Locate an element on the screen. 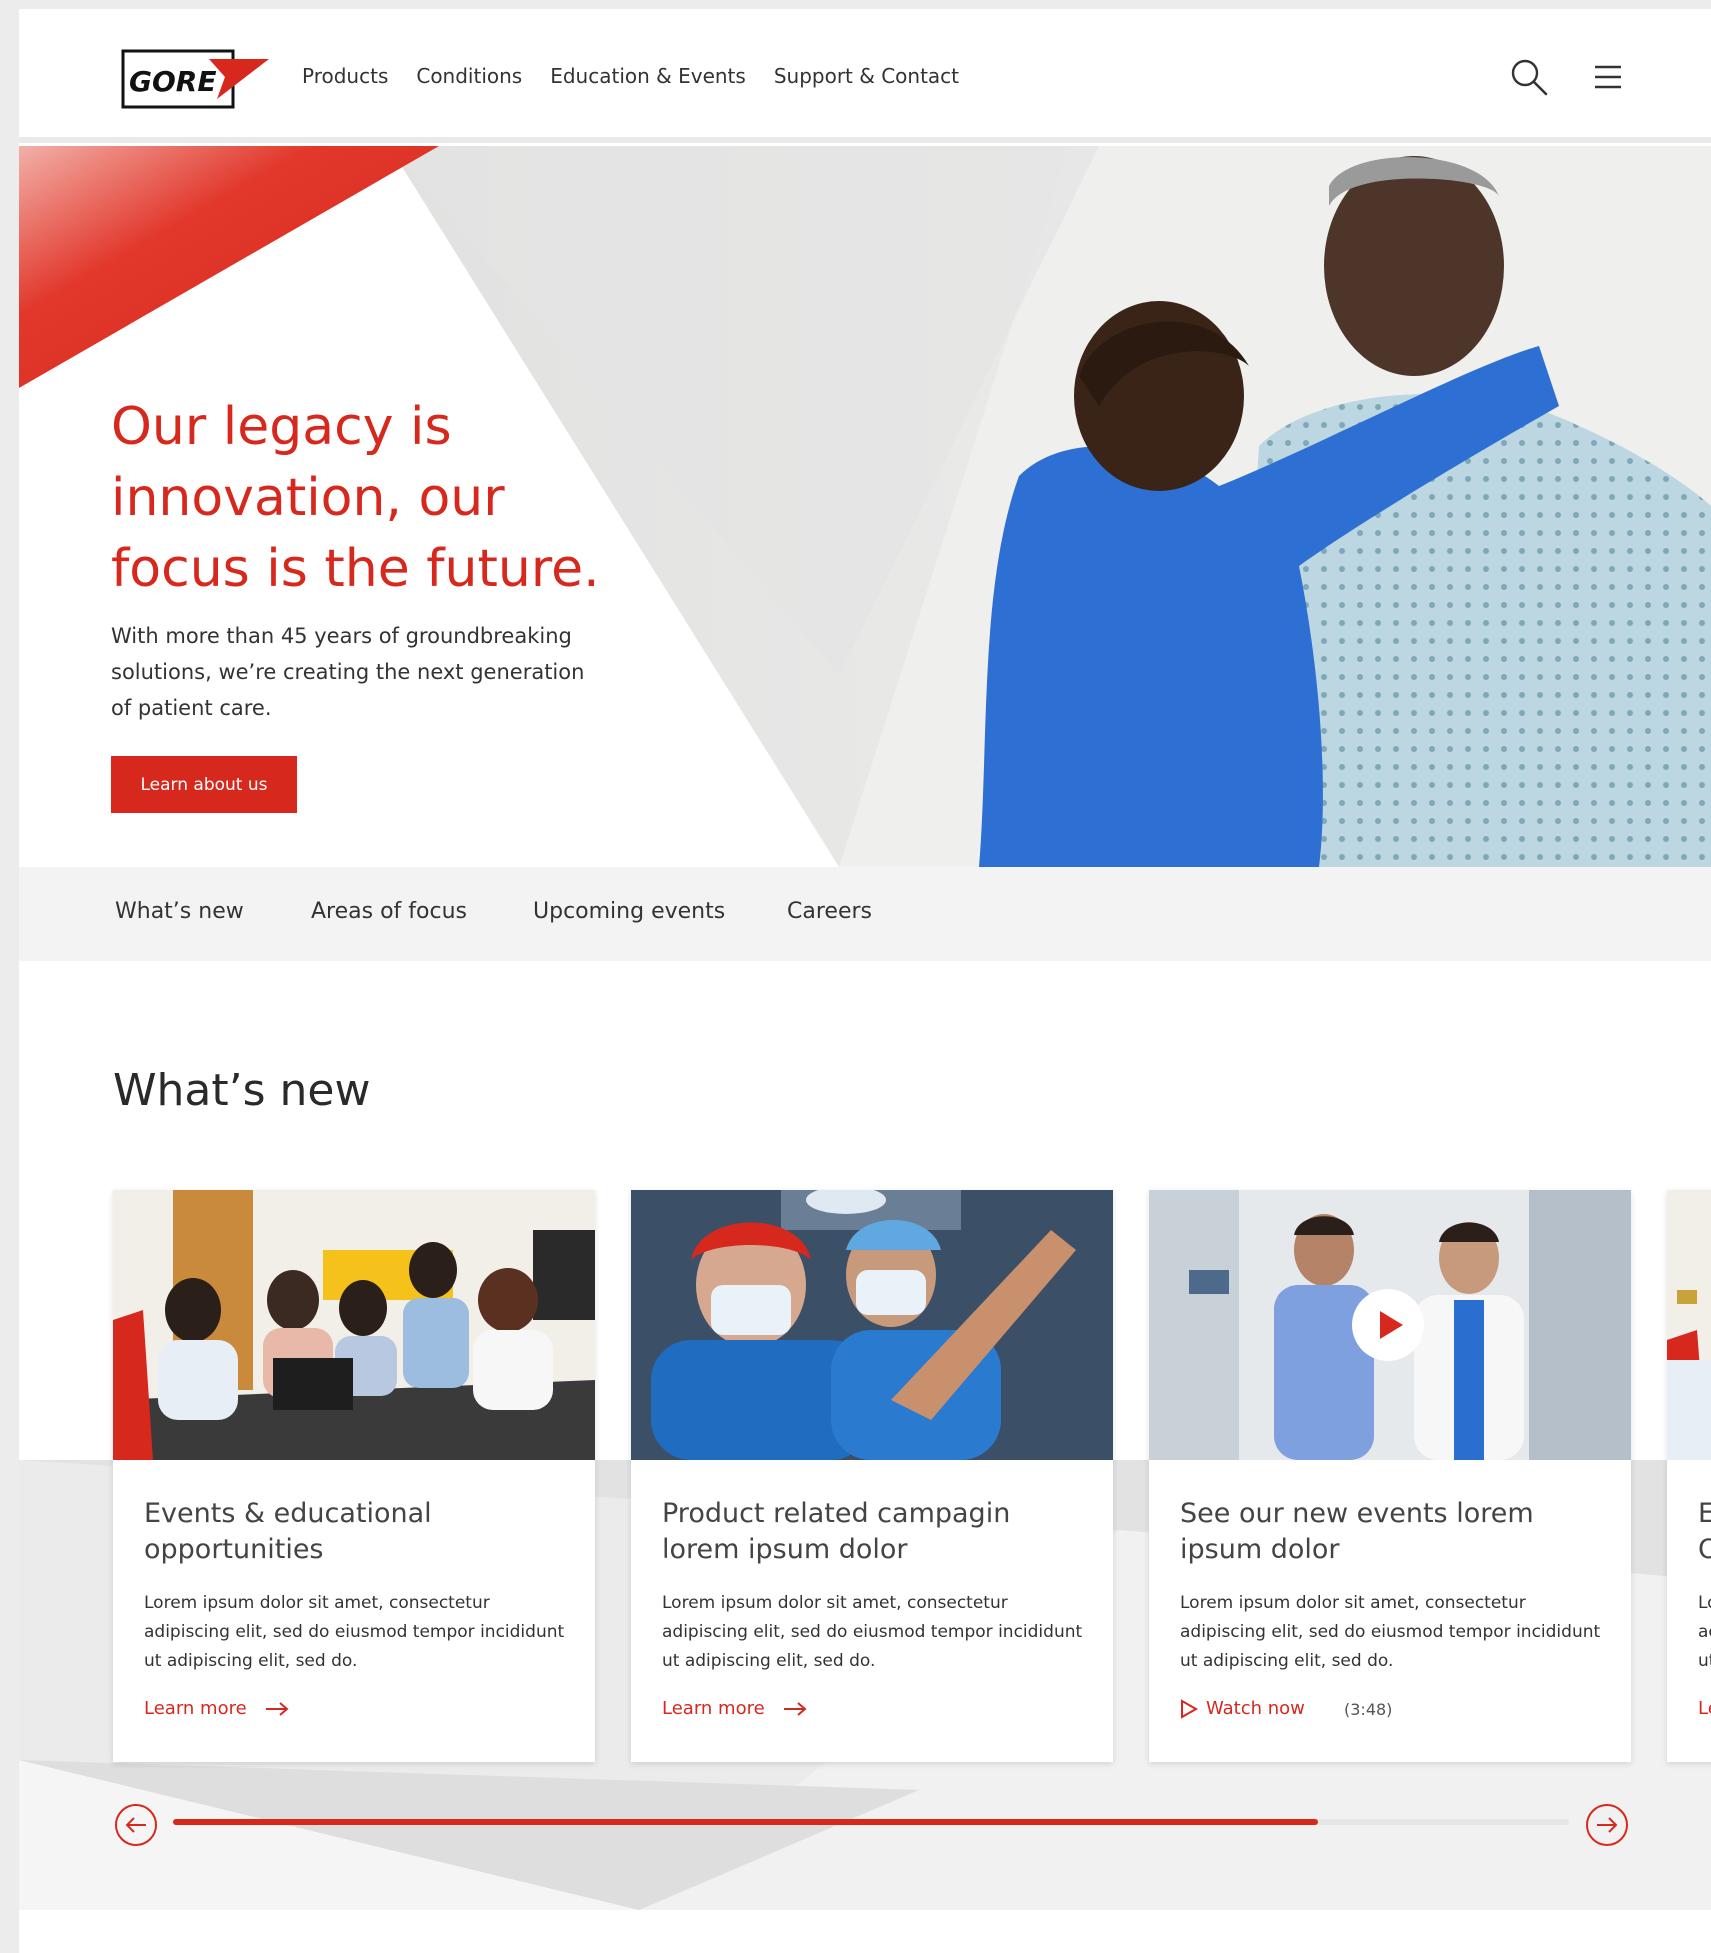  nav-support-contact: Support & Contact is located at coordinates (866, 76).